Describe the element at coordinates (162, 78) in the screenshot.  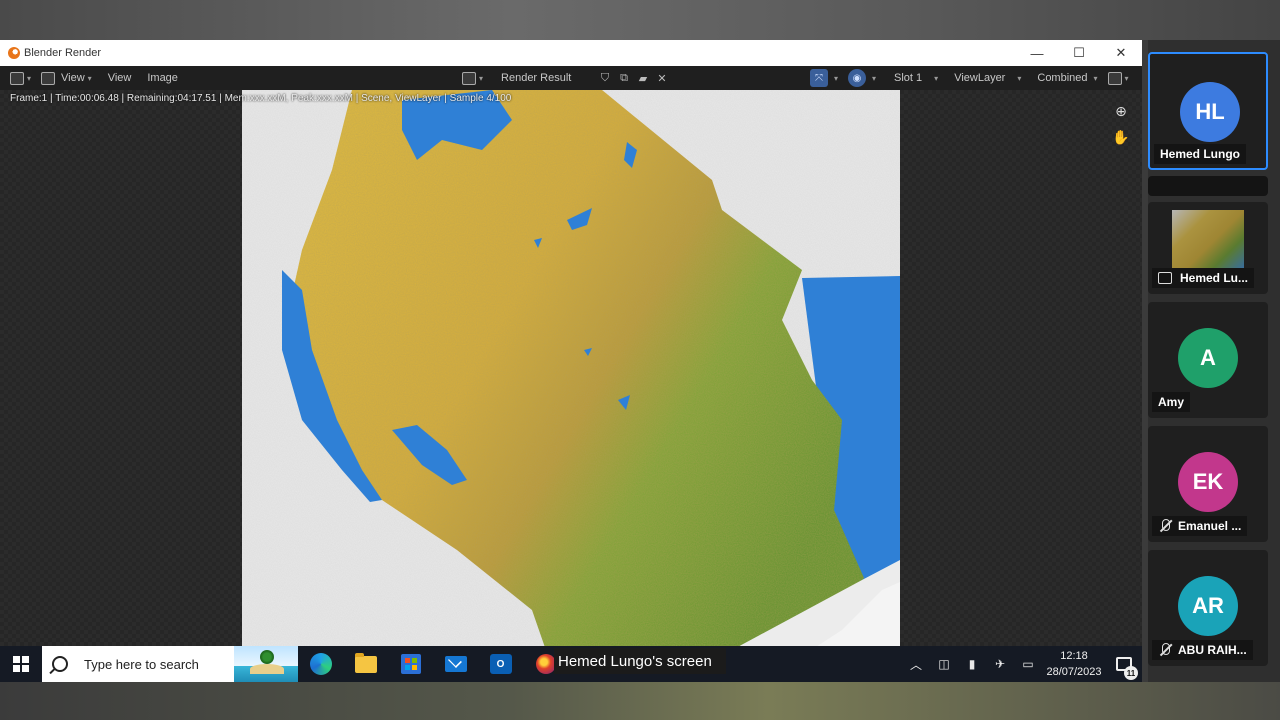
I see `menu-image: Image` at that location.